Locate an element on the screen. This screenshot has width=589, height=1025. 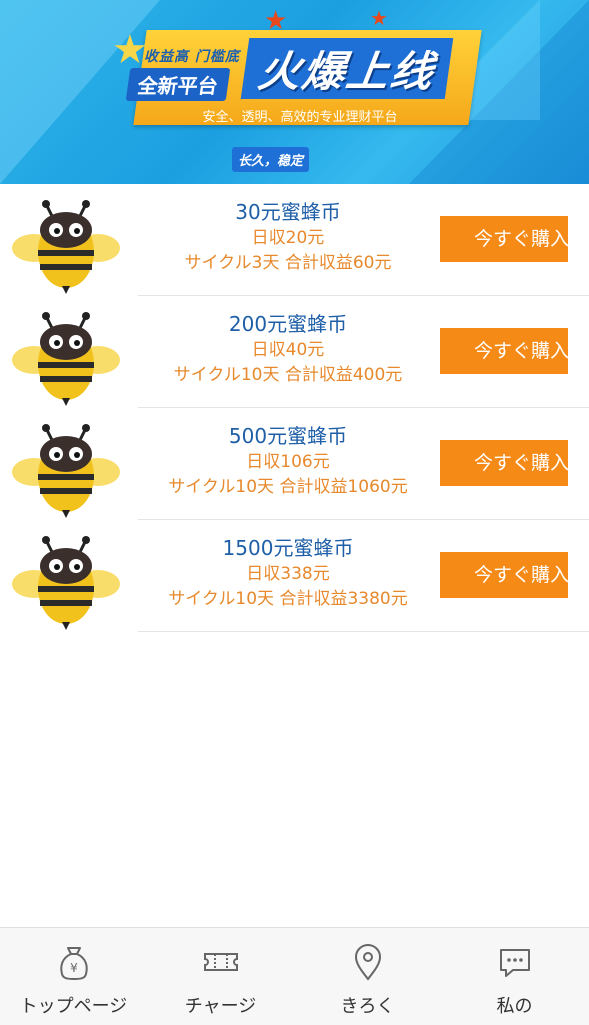
tab-records: きろく is located at coordinates (367, 976).